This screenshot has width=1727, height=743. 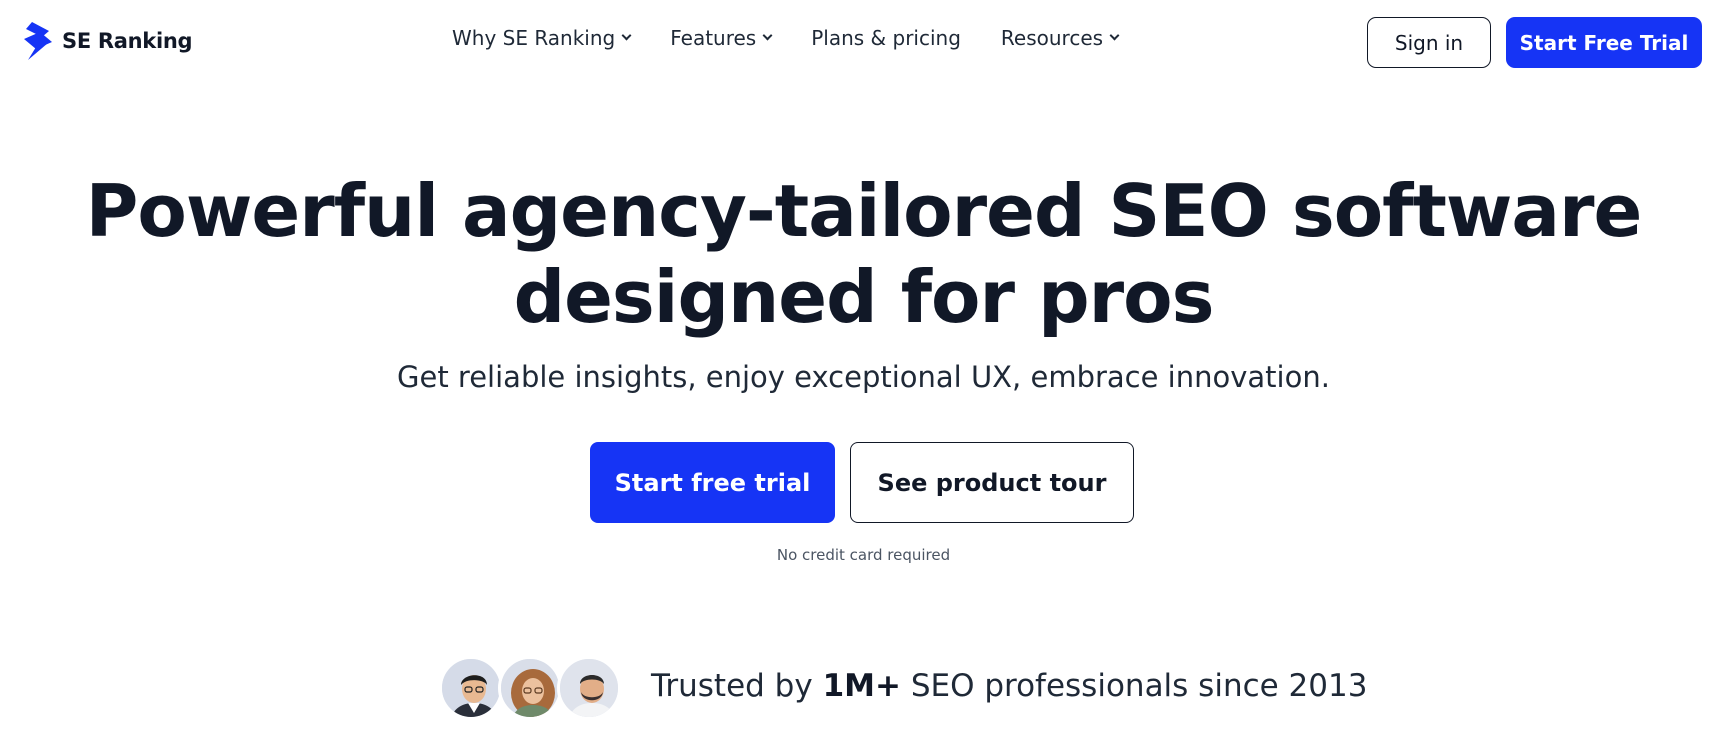 I want to click on avatar-group, so click(x=530, y=688).